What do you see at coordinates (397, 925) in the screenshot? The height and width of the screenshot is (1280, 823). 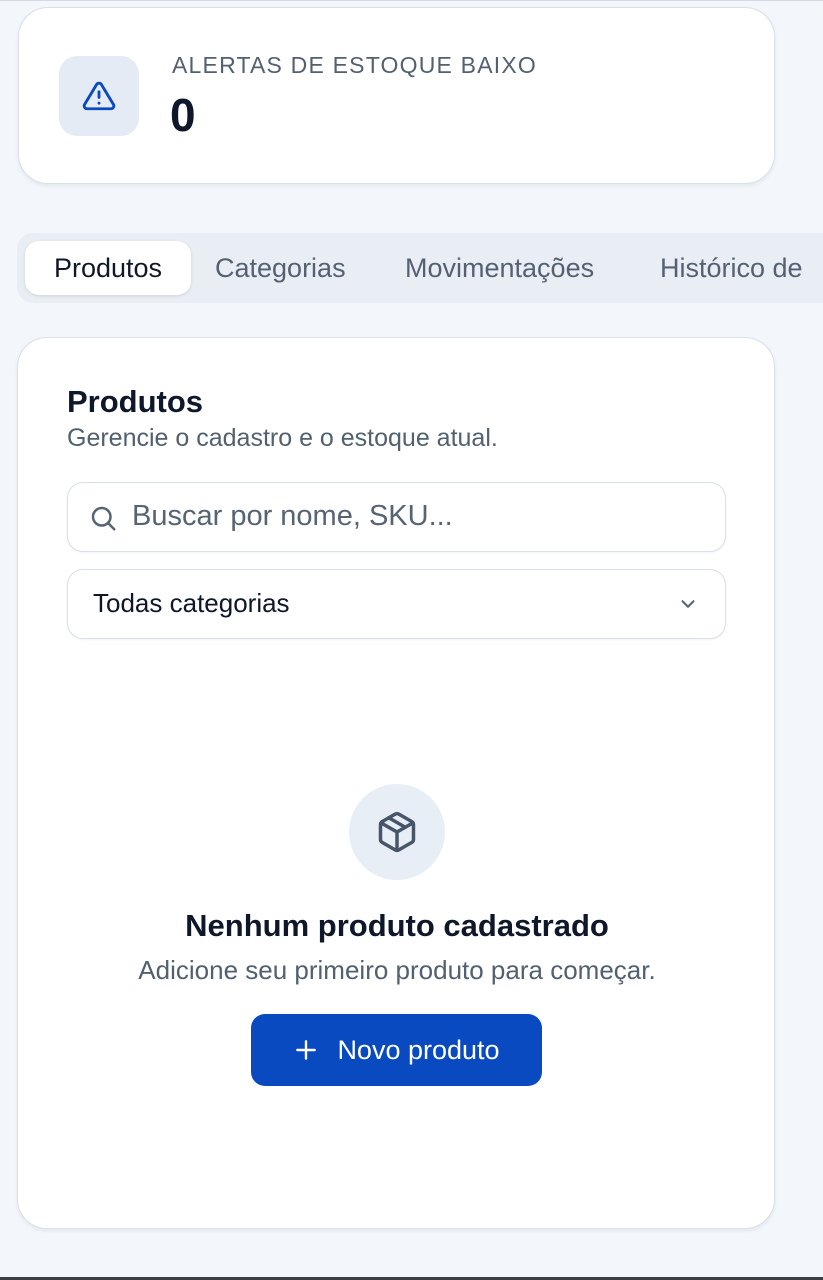 I see `empty-state-title: Nenhum produto cadastrado` at bounding box center [397, 925].